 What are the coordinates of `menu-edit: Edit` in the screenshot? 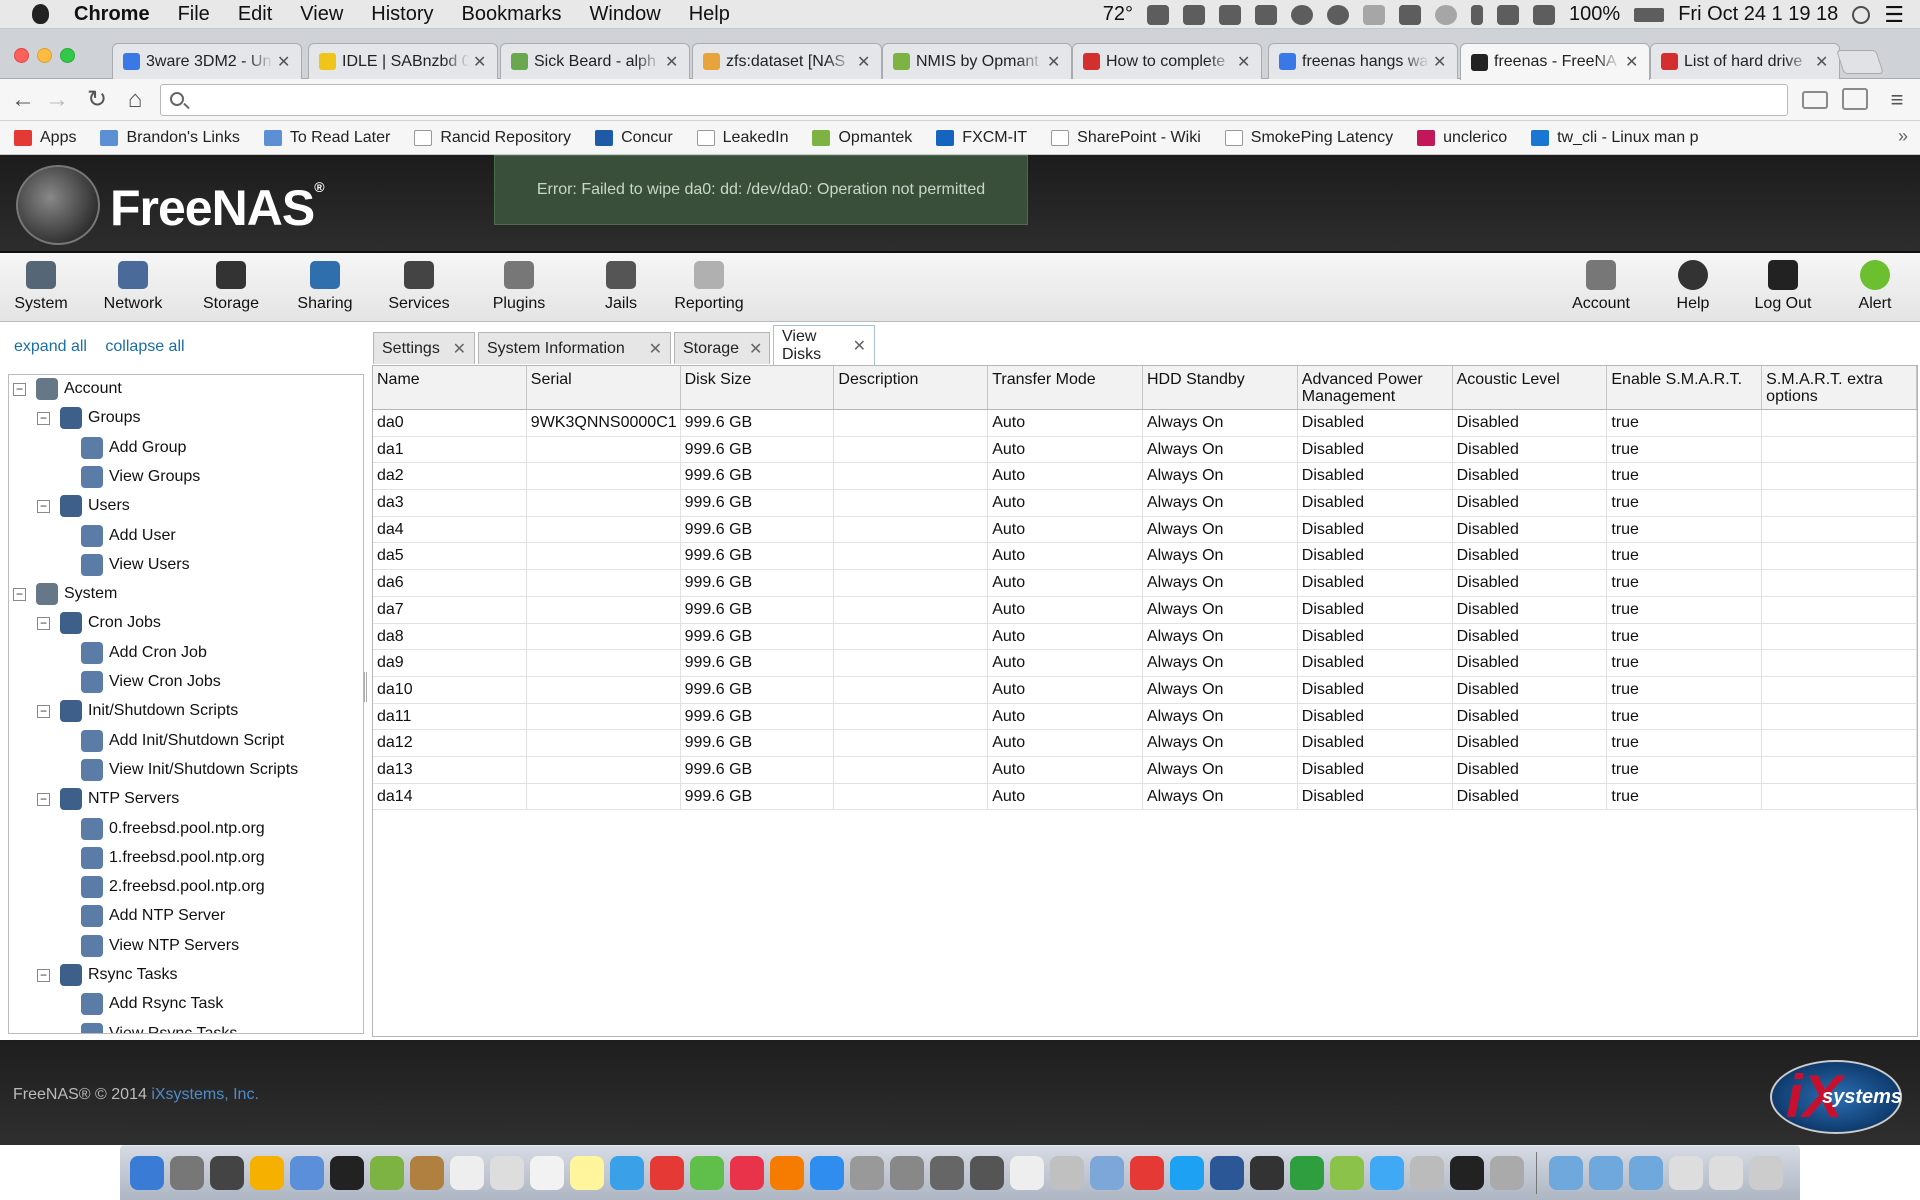 It's located at (255, 14).